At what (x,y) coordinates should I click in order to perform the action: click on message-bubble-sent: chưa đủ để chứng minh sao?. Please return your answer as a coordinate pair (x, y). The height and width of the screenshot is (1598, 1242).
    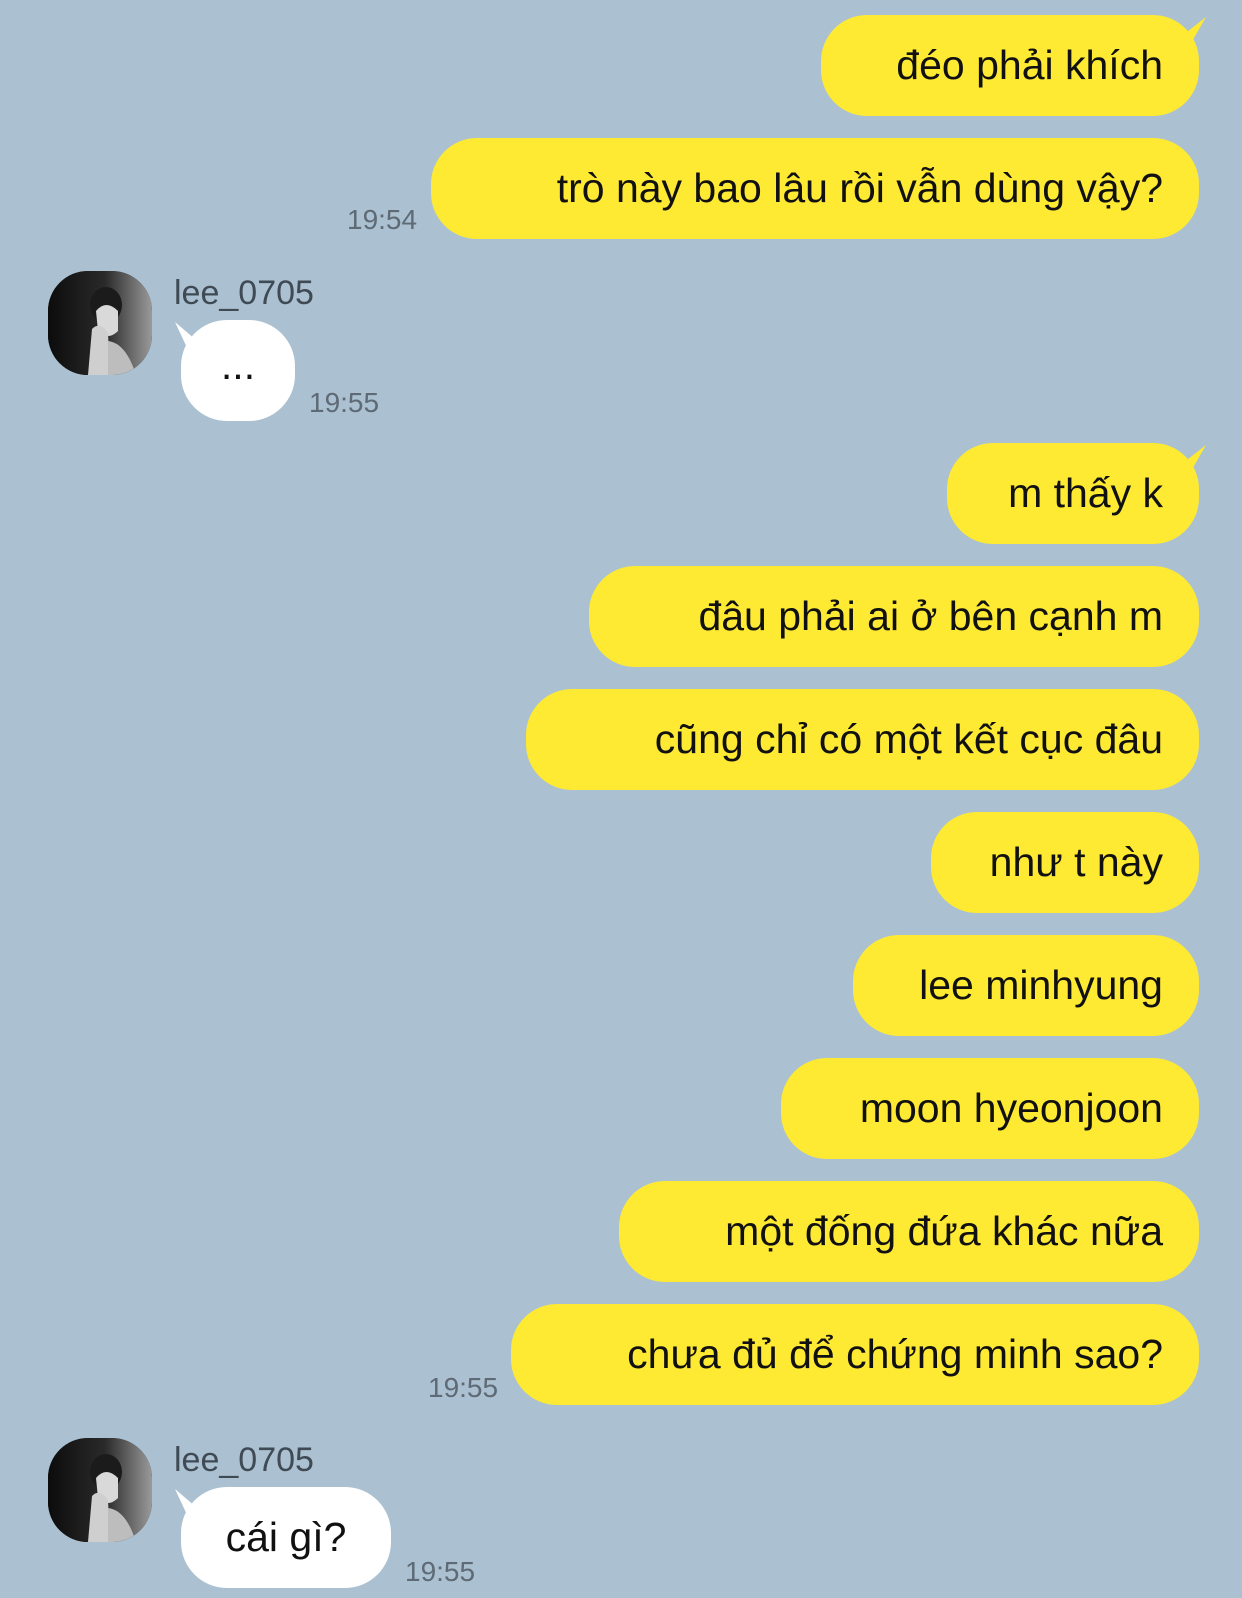
    Looking at the image, I should click on (855, 1354).